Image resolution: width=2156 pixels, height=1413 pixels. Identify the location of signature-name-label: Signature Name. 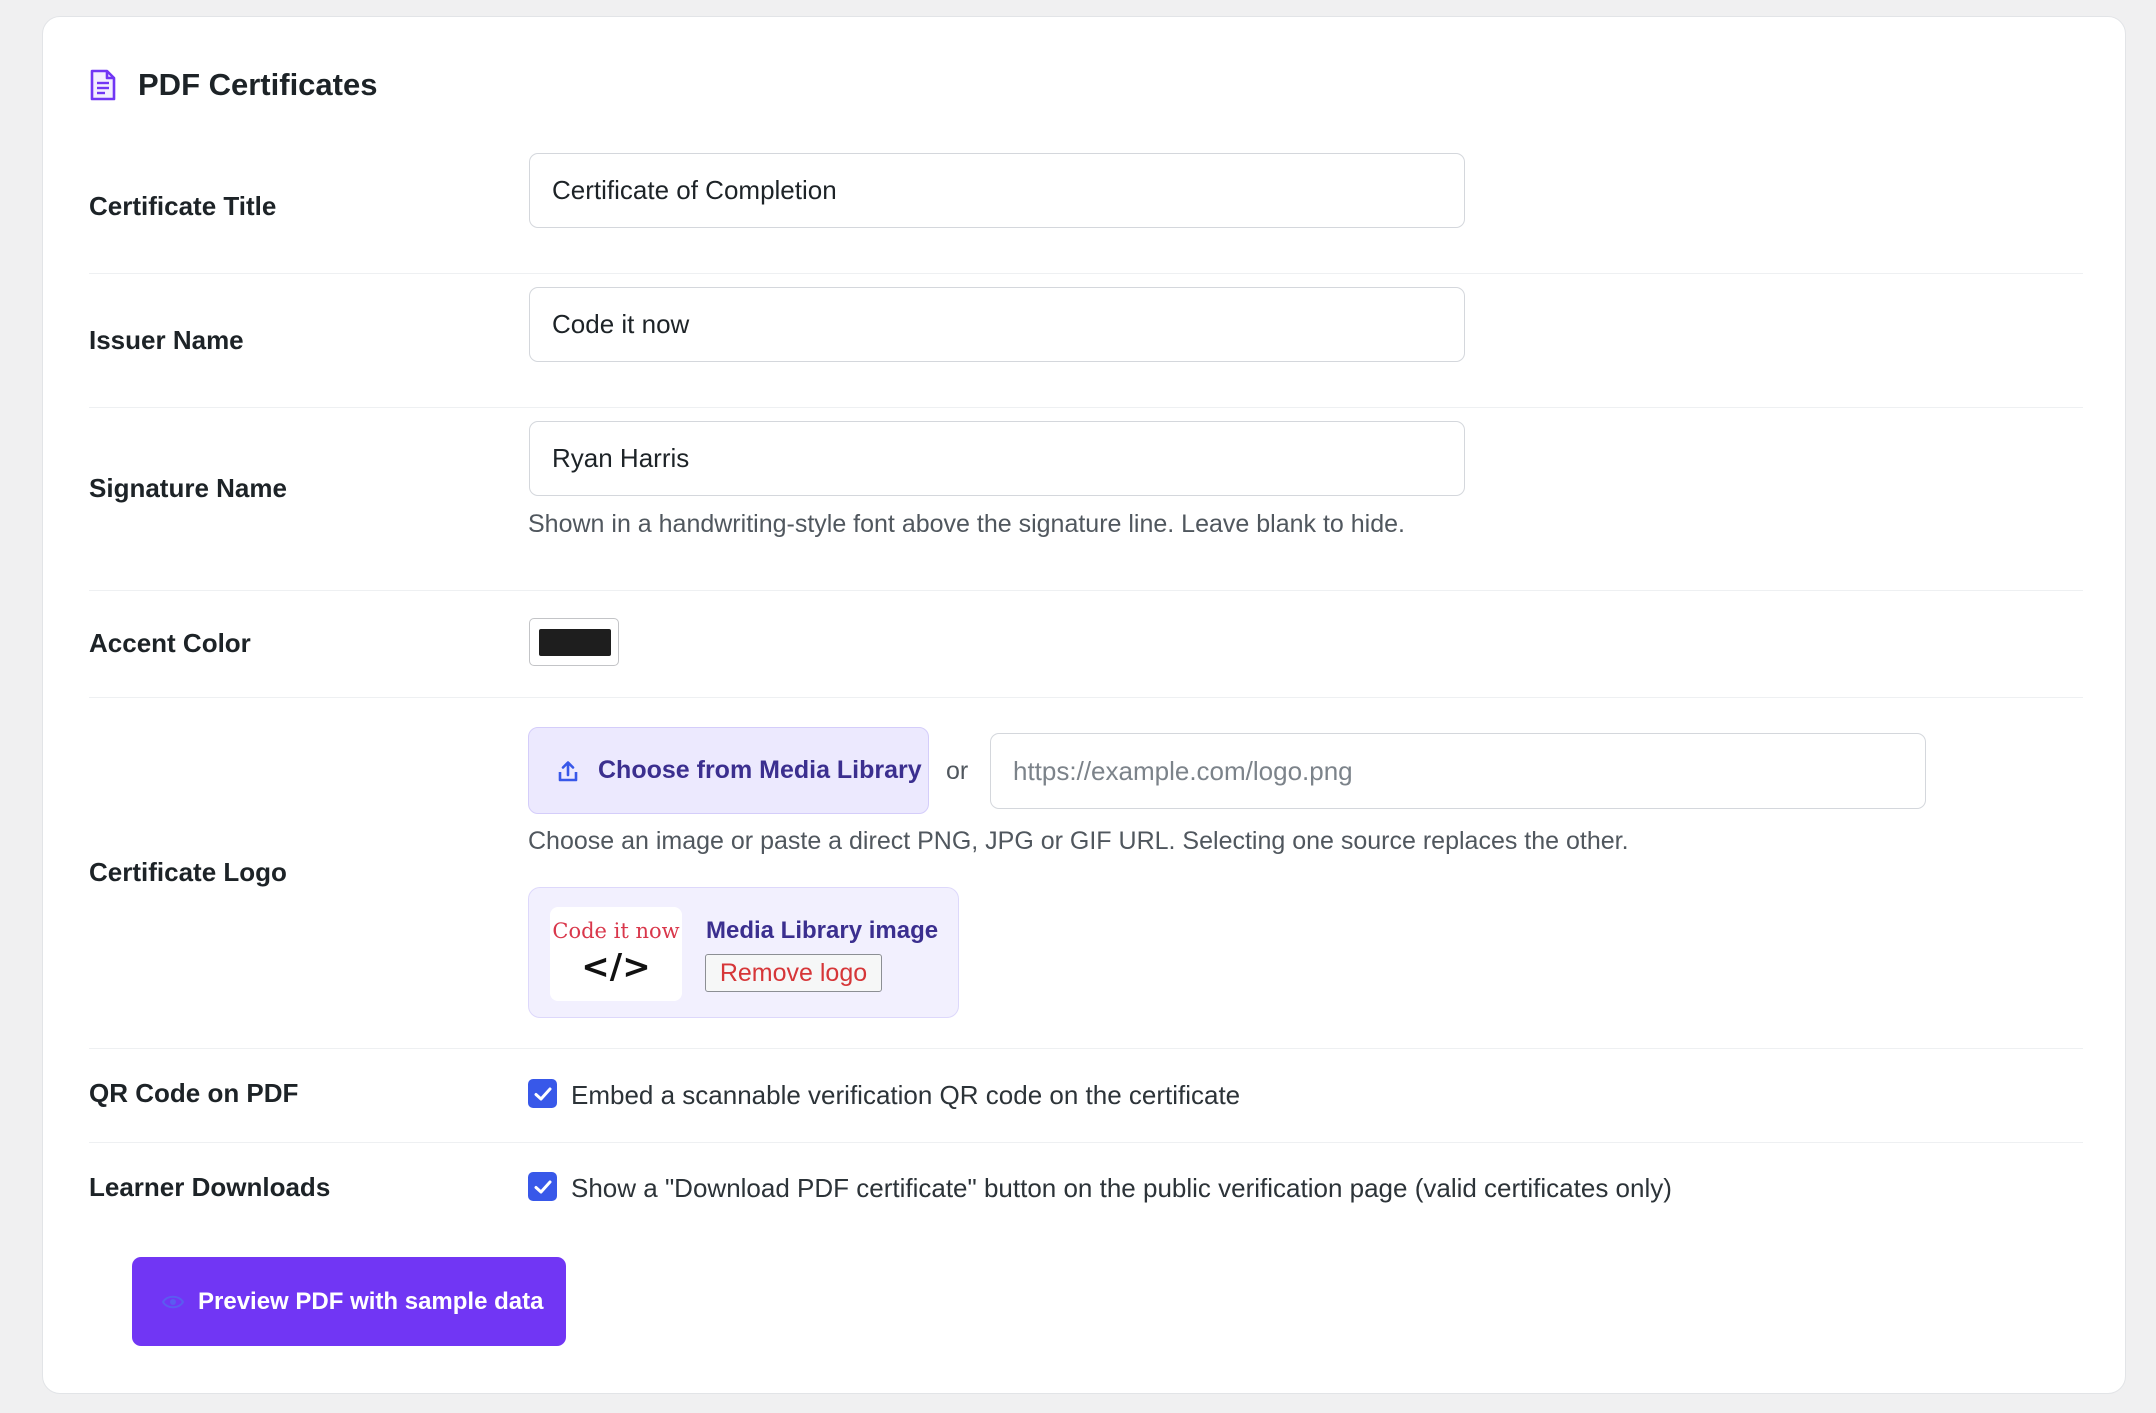
(188, 488).